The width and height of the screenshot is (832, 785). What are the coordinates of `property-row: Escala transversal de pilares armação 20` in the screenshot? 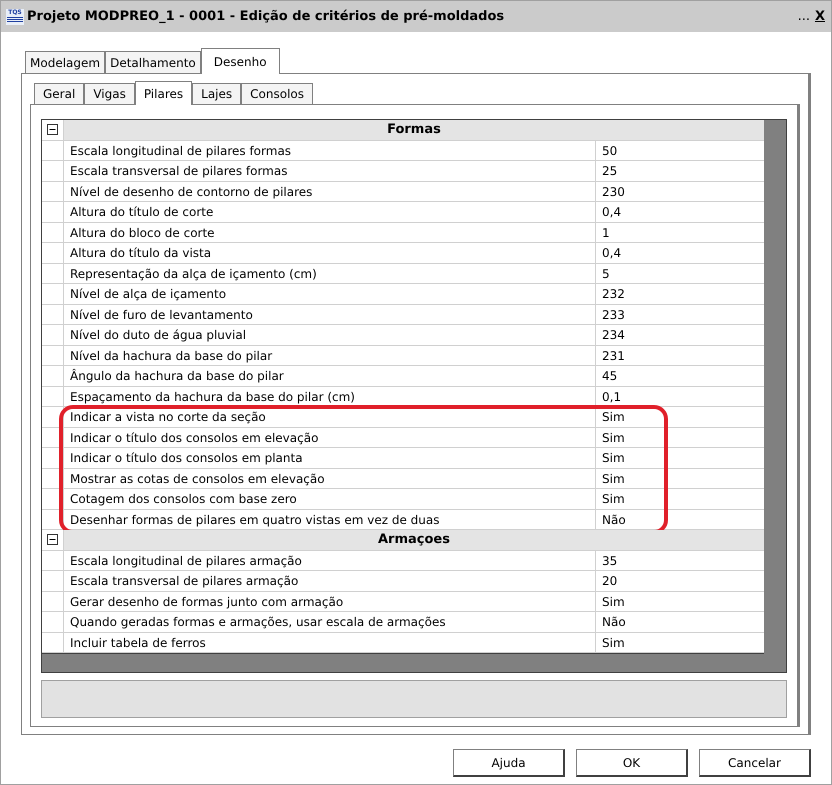 It's located at (403, 581).